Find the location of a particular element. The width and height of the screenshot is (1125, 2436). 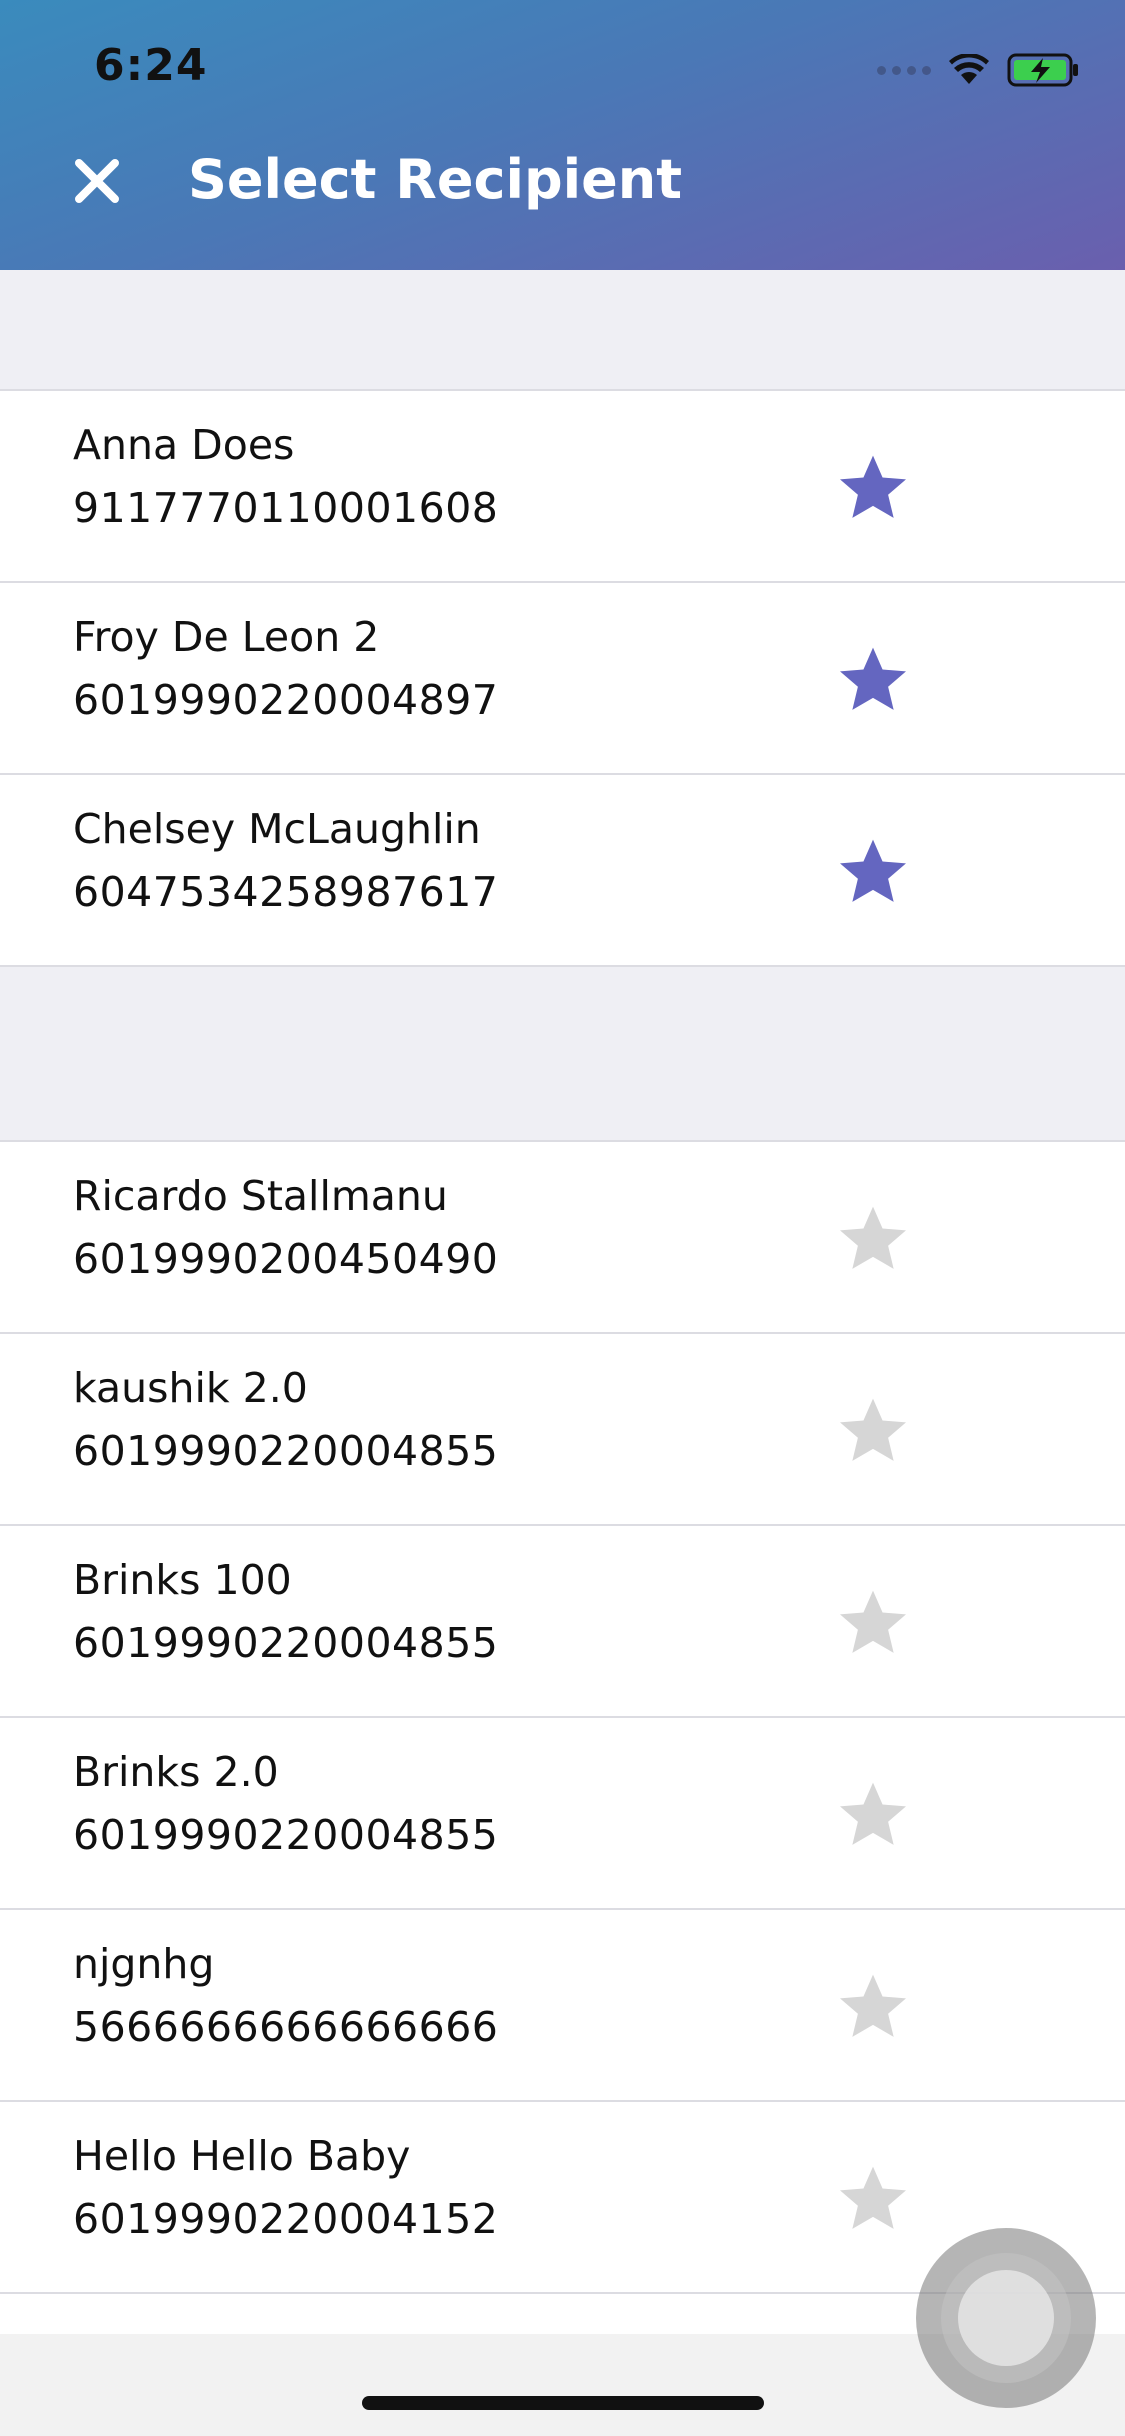

recipient-row: kaushik 2.0 6019990220004855 is located at coordinates (562, 1430).